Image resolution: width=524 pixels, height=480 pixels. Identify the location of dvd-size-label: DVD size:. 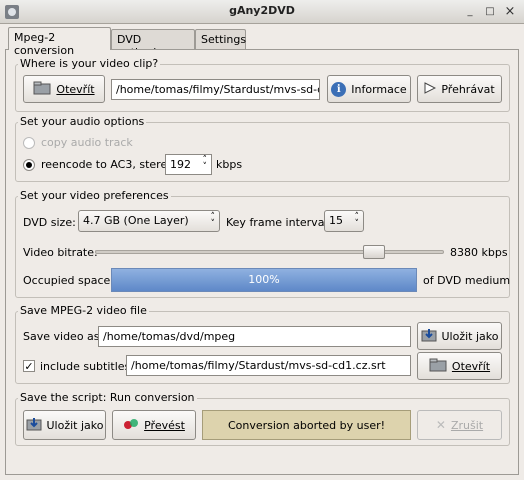
(49, 222).